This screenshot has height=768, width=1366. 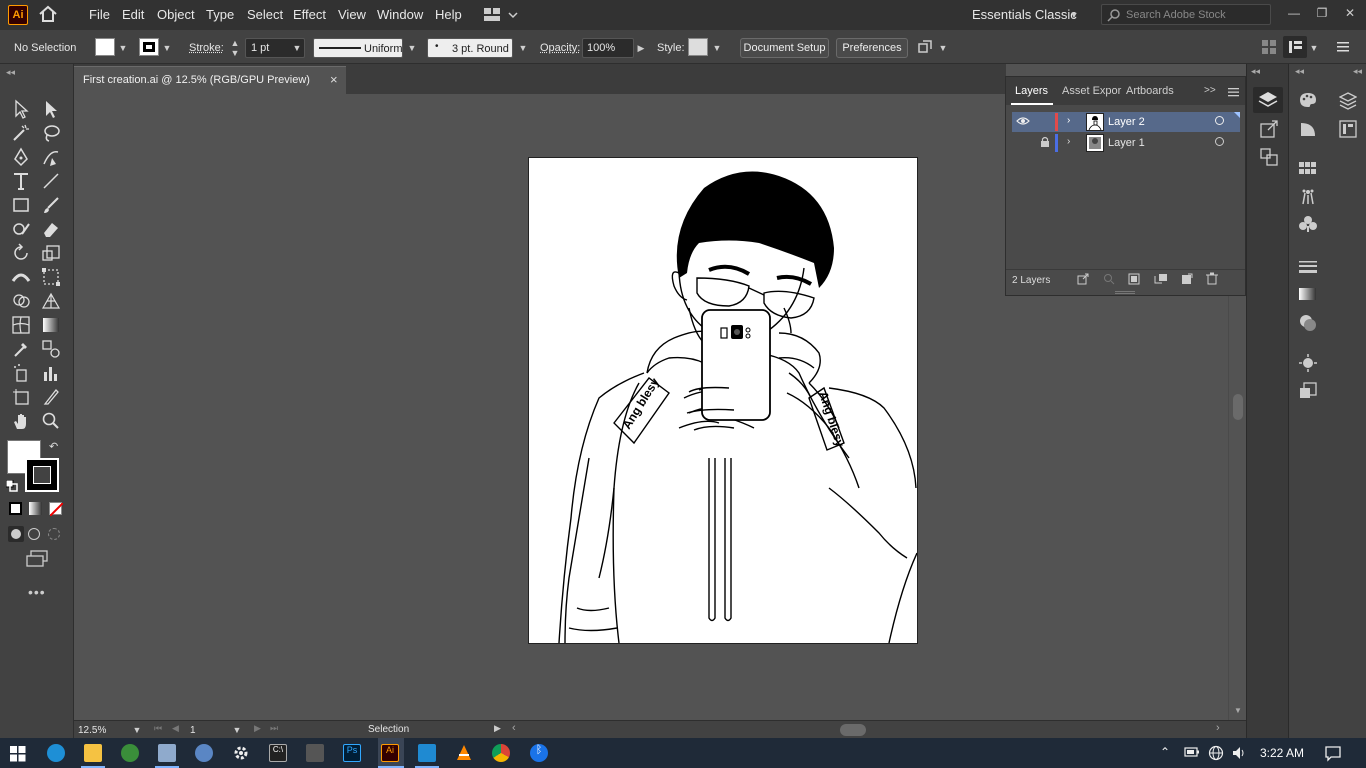 What do you see at coordinates (21, 301) in the screenshot?
I see `shape-builder-tool-icon` at bounding box center [21, 301].